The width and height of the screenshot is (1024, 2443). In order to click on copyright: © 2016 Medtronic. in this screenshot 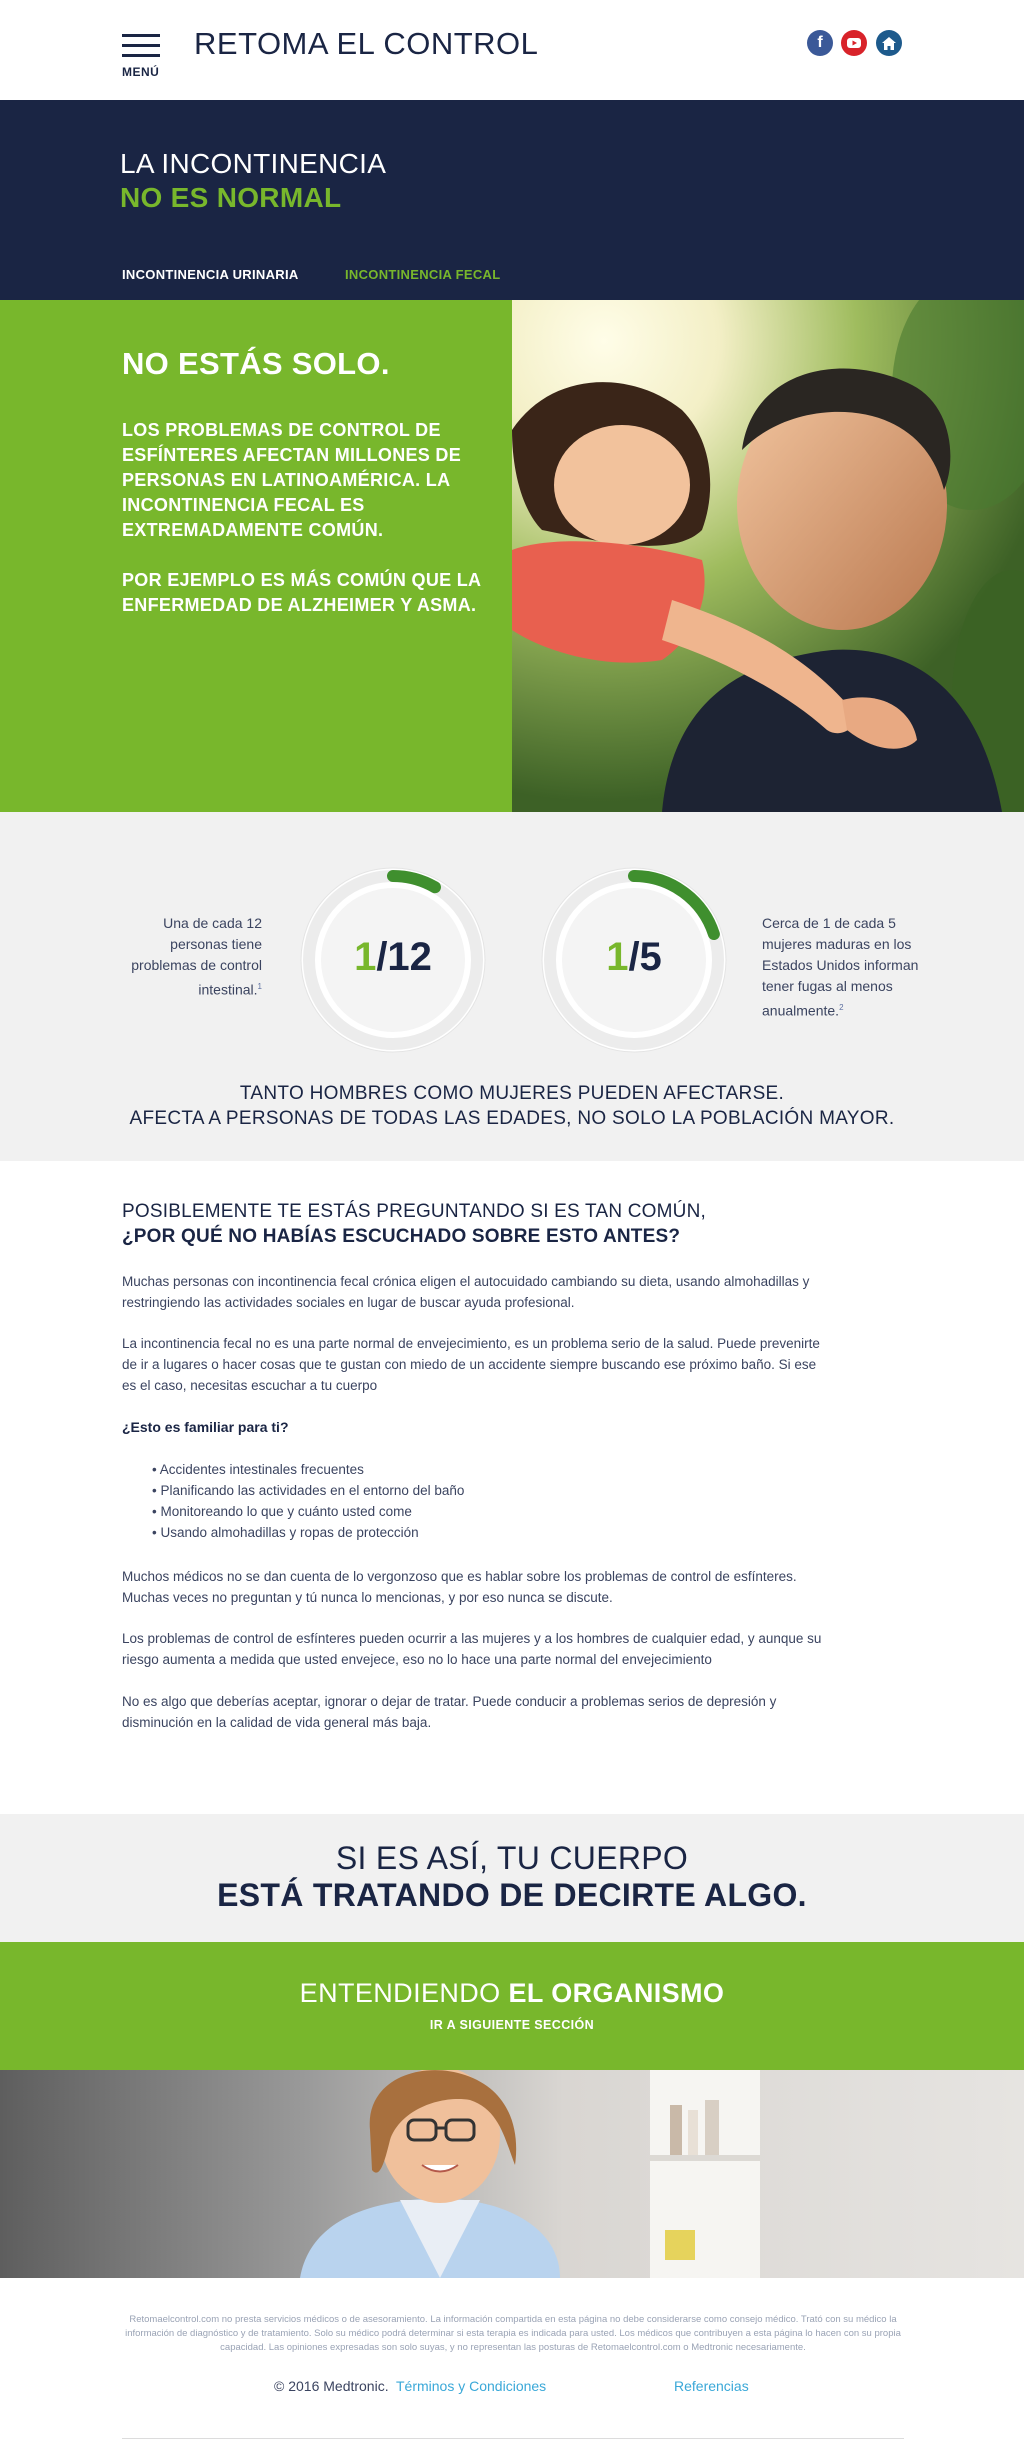, I will do `click(331, 2386)`.